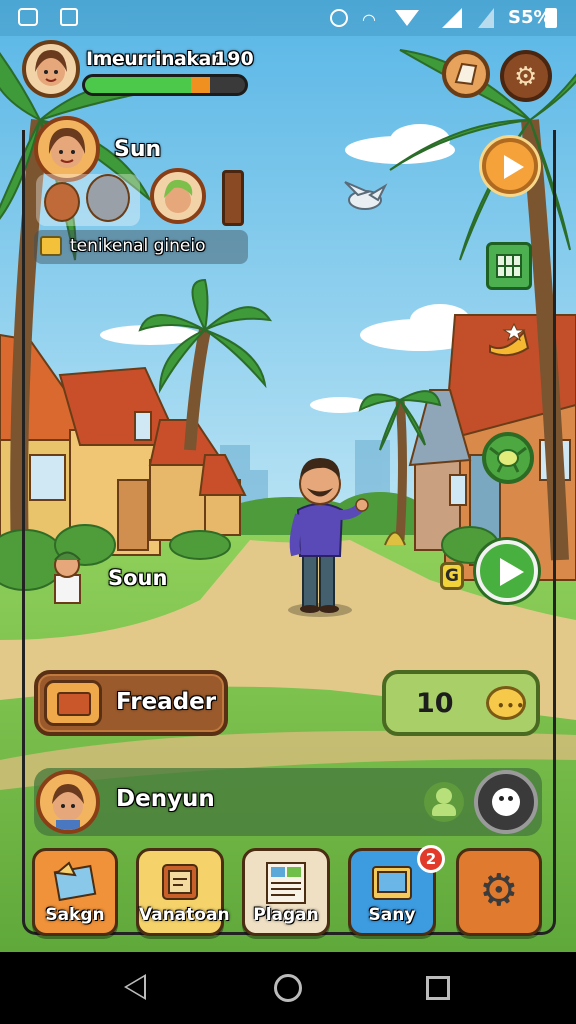 This screenshot has height=1024, width=576. Describe the element at coordinates (452, 576) in the screenshot. I see `quest-badge: G` at that location.